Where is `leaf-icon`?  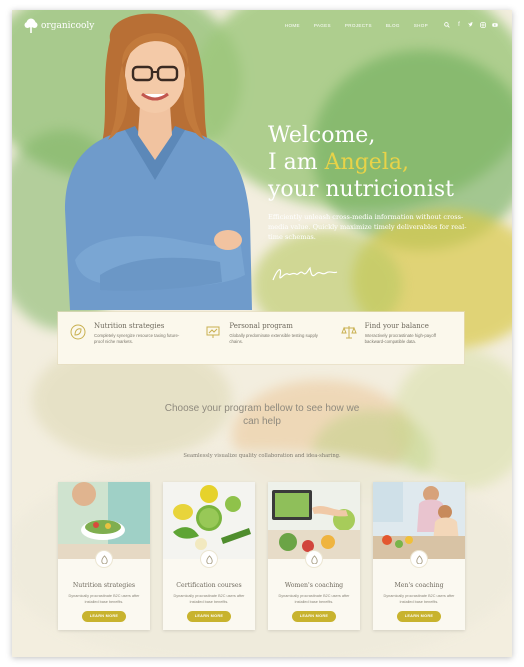
leaf-icon is located at coordinates (78, 332).